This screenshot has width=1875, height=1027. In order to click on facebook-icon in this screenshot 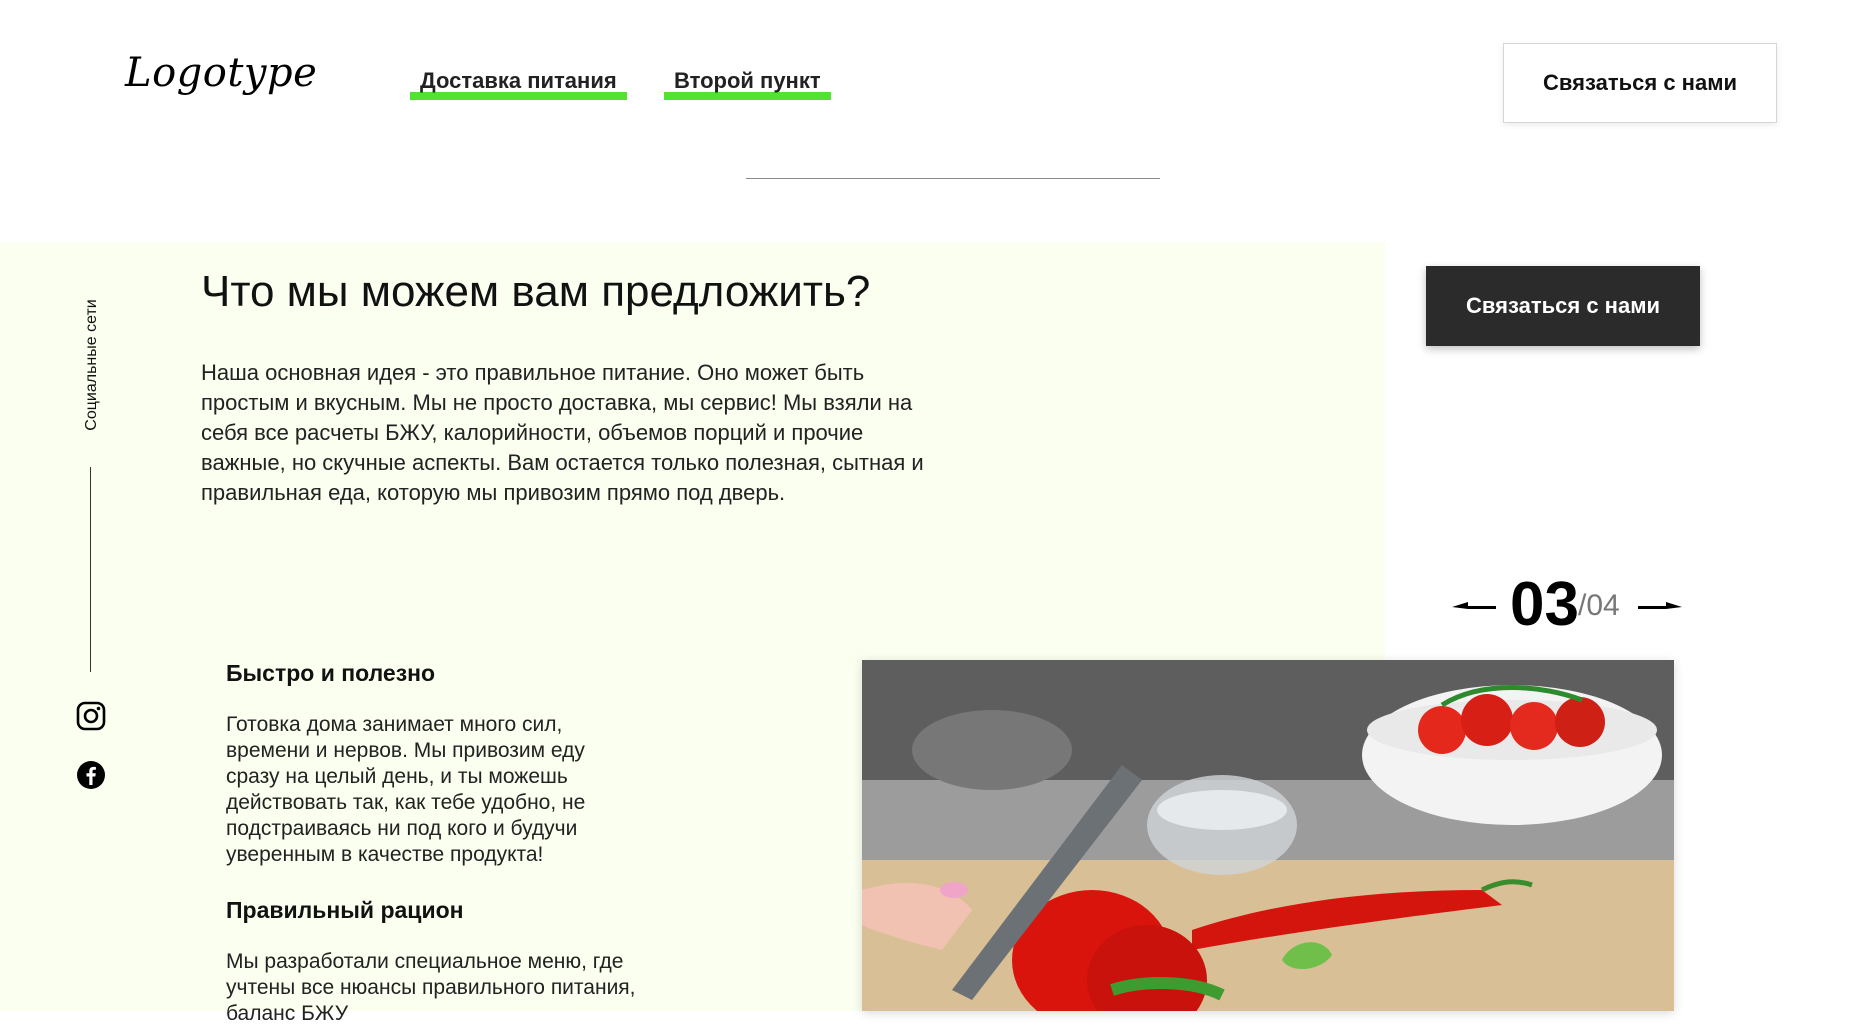, I will do `click(91, 775)`.